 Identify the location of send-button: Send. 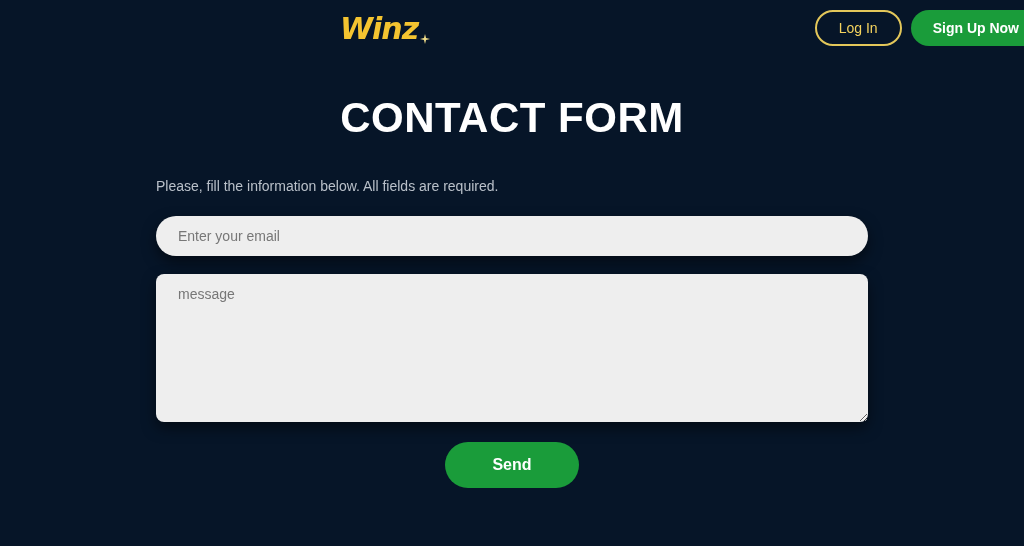
(512, 465).